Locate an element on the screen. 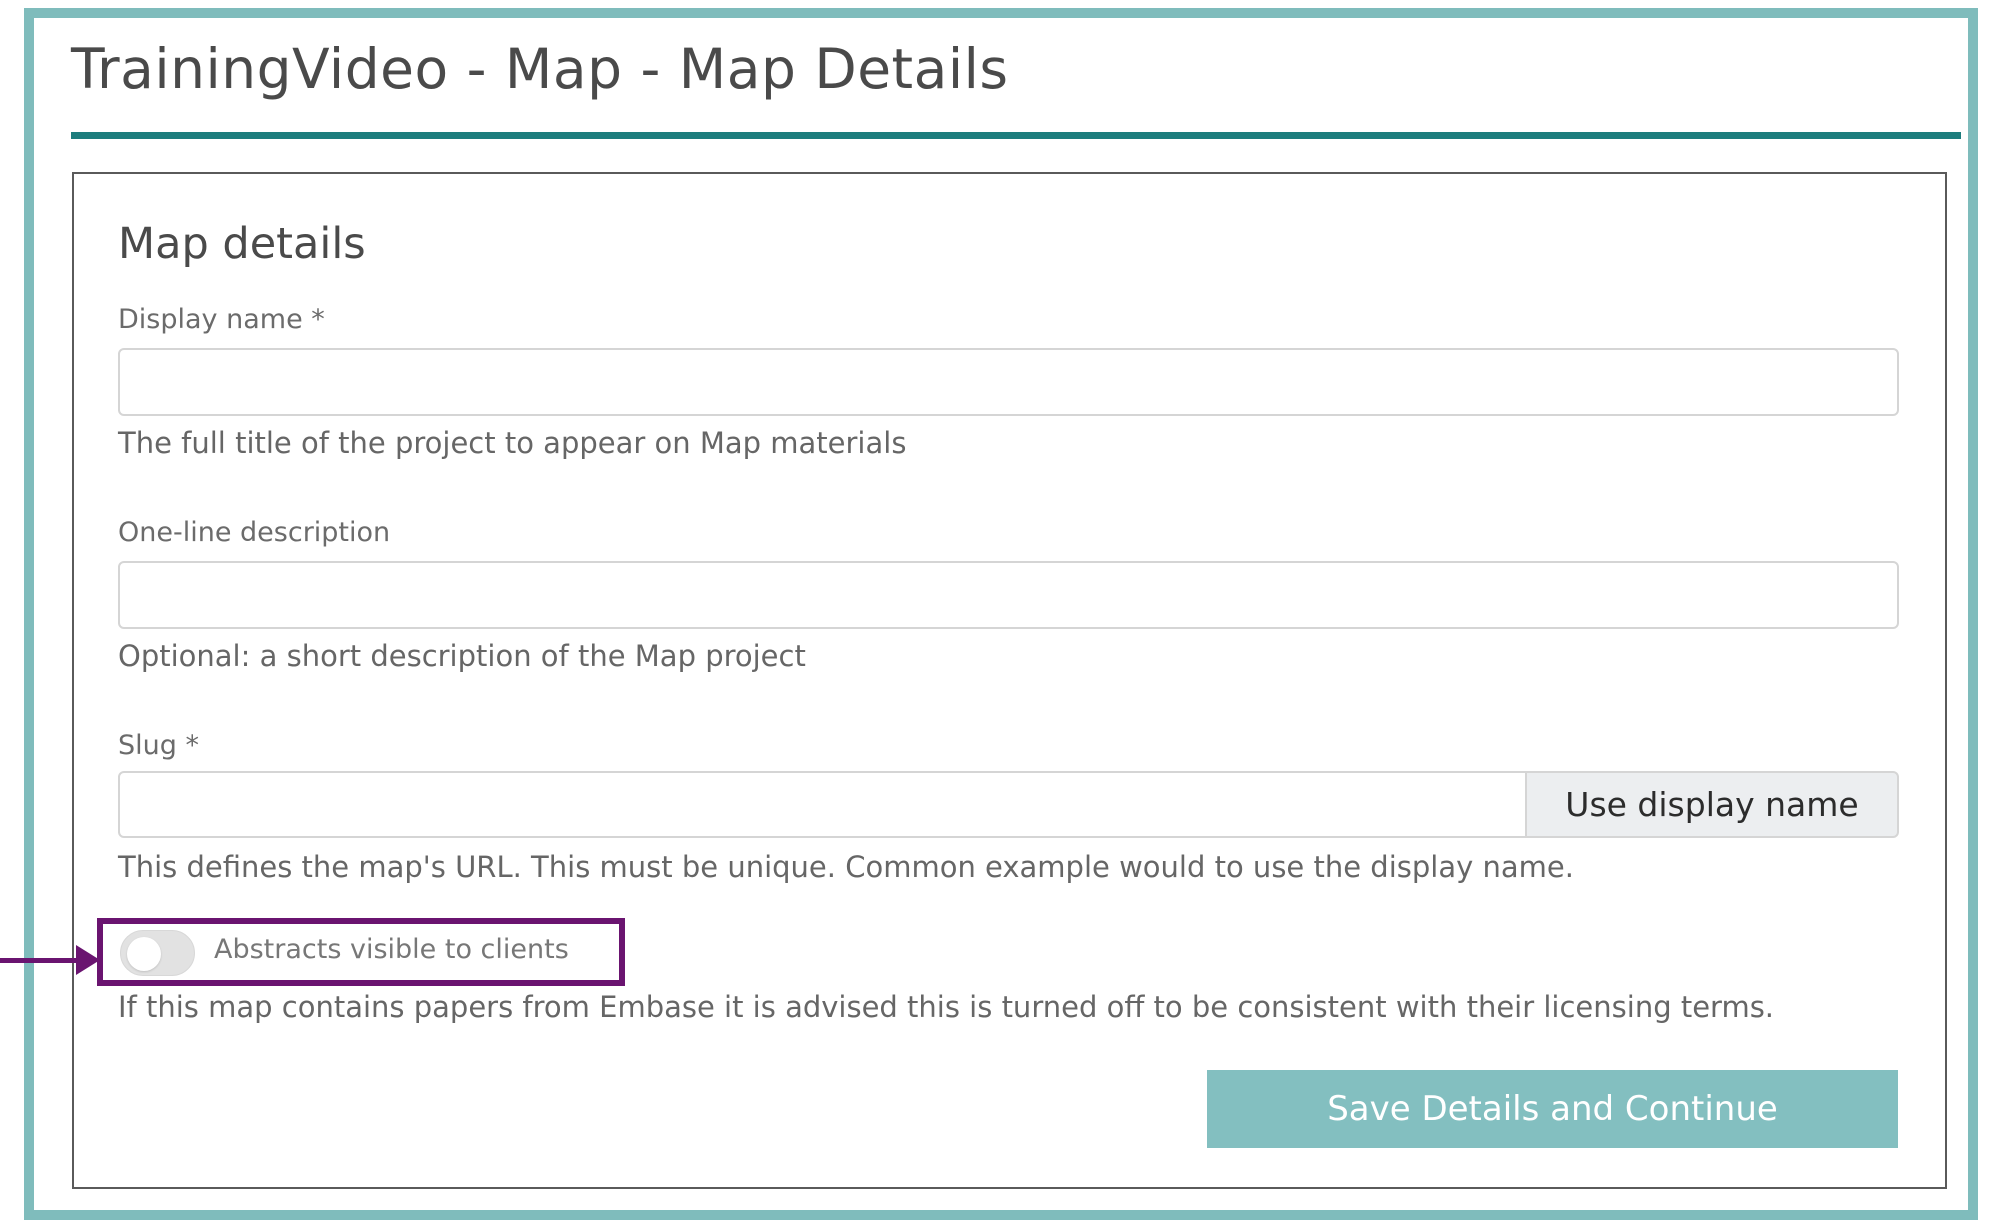 Image resolution: width=1990 pixels, height=1224 pixels. page-title: TrainingVideo - Map - Map Details is located at coordinates (540, 69).